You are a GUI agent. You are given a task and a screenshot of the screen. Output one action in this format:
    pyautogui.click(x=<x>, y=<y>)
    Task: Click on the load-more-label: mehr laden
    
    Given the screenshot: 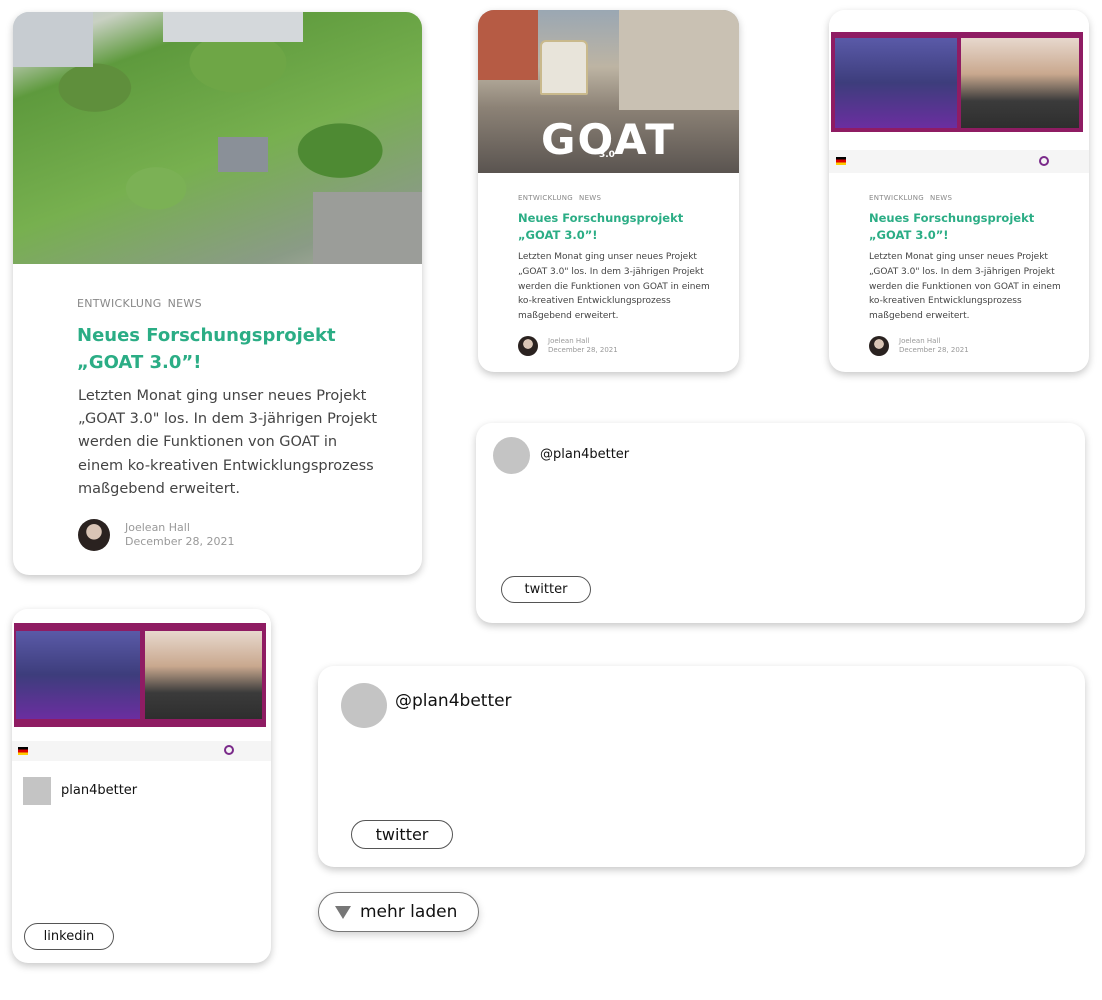 What is the action you would take?
    pyautogui.click(x=409, y=912)
    